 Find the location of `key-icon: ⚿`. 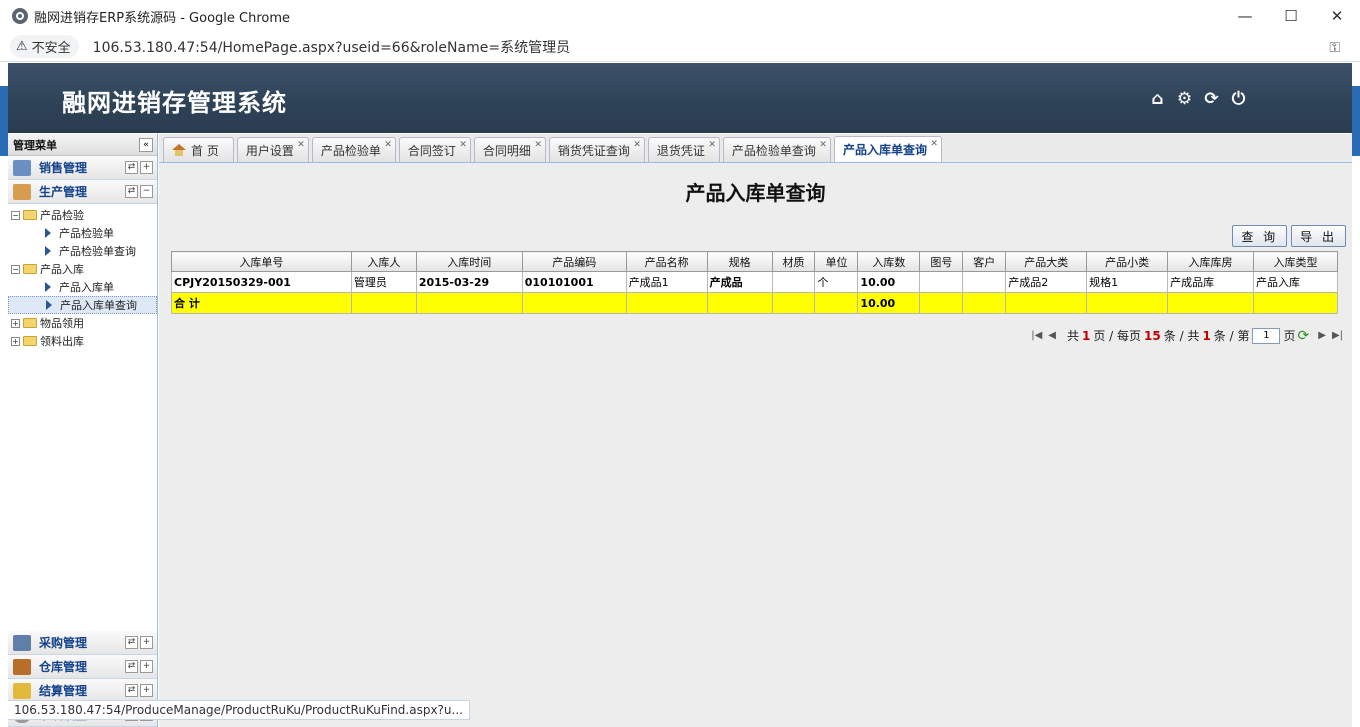

key-icon: ⚿ is located at coordinates (1334, 48).